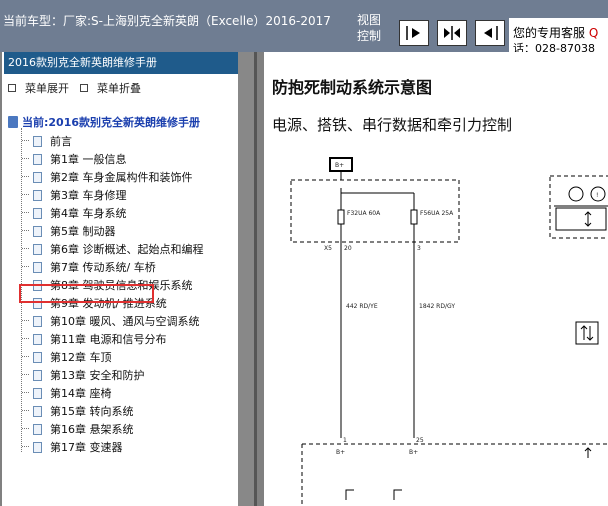 This screenshot has width=608, height=506. Describe the element at coordinates (397, 494) in the screenshot. I see `module-symbol-right` at that location.